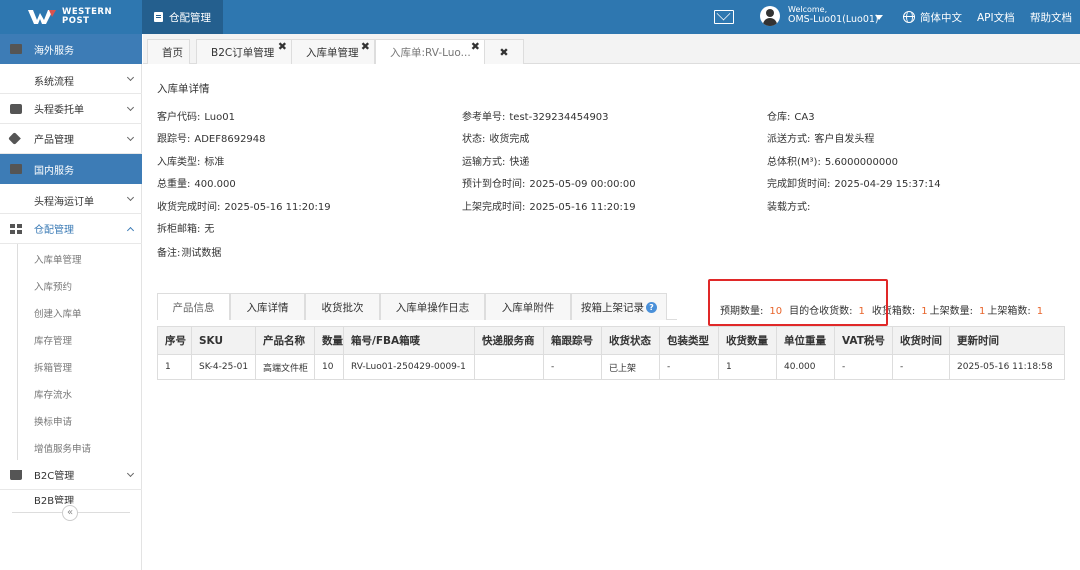  What do you see at coordinates (285, 340) in the screenshot?
I see `column-header: 产品名称` at bounding box center [285, 340].